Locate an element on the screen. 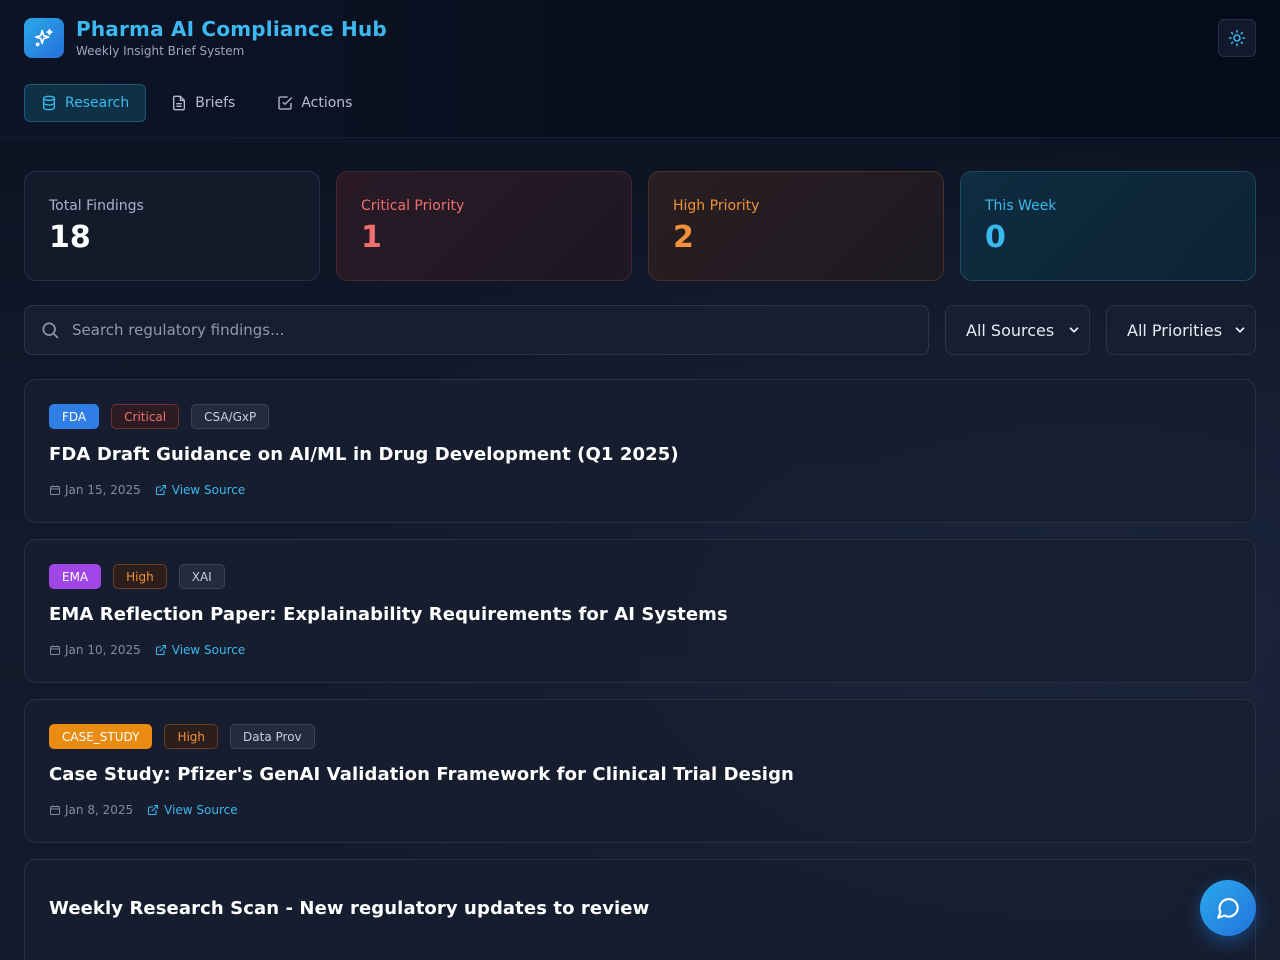  tag-list: CASE_STUDY High Data Prov is located at coordinates (640, 737).